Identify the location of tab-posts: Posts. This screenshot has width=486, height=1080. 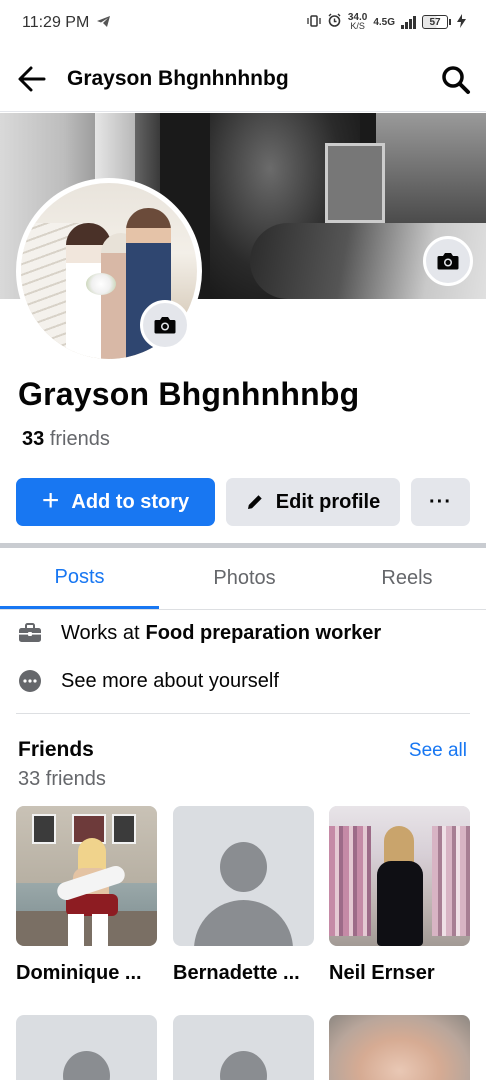
(79, 578).